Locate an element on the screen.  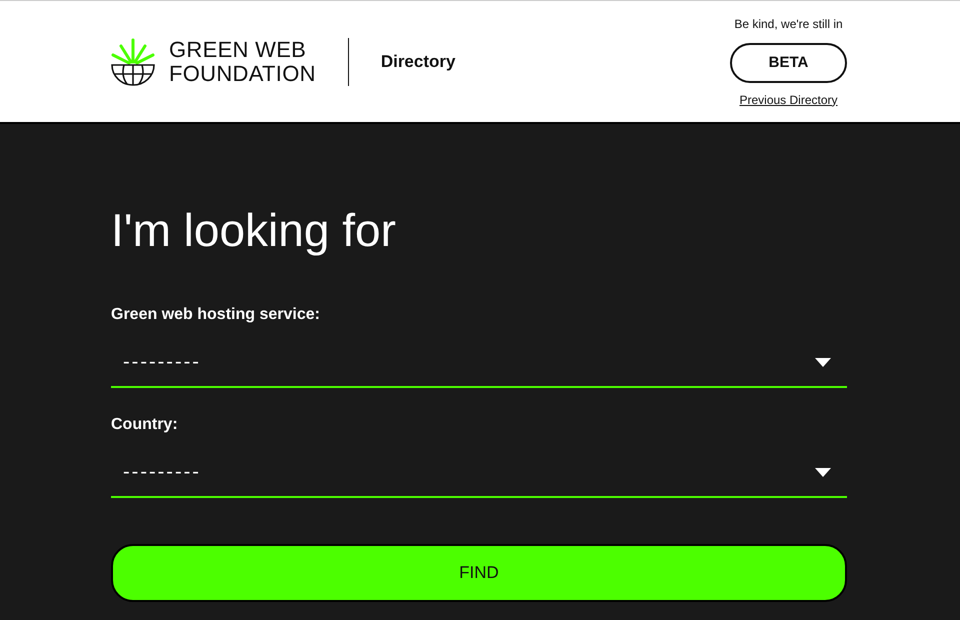
field-label: Green web hosting service: is located at coordinates (215, 315).